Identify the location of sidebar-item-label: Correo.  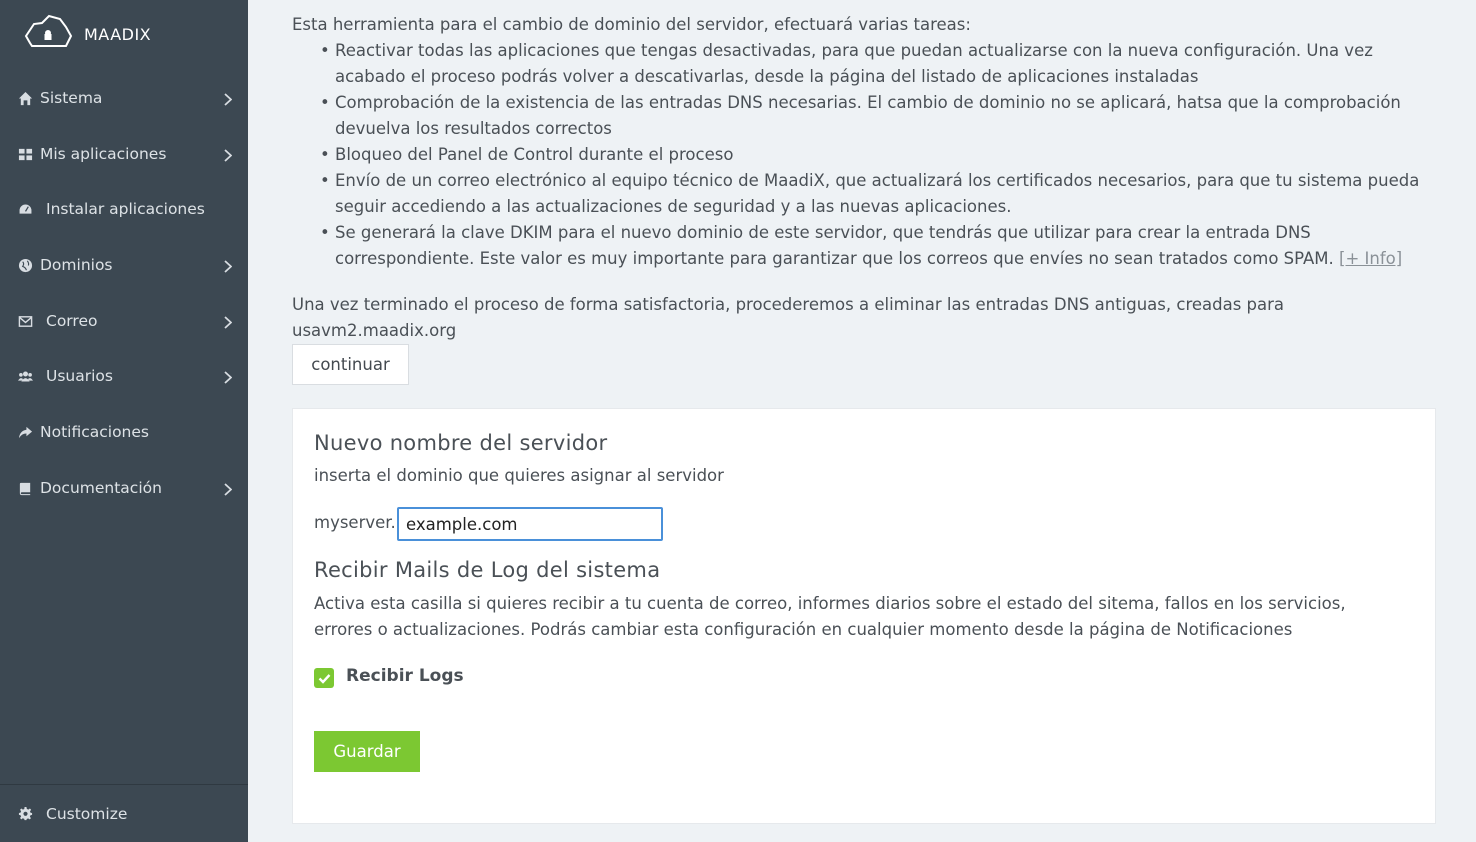
(72, 321).